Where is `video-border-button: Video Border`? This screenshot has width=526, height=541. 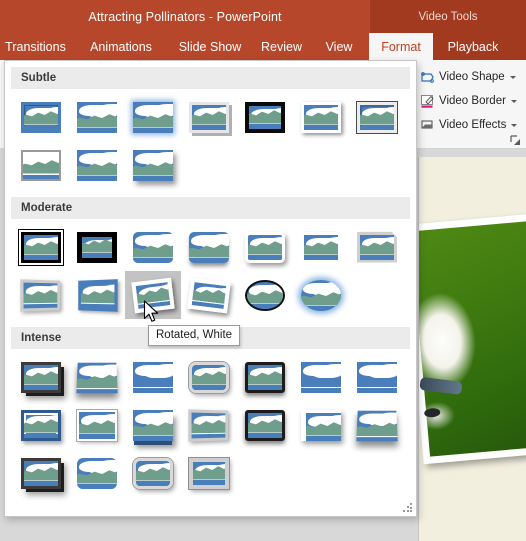
video-border-button: Video Border is located at coordinates (468, 101).